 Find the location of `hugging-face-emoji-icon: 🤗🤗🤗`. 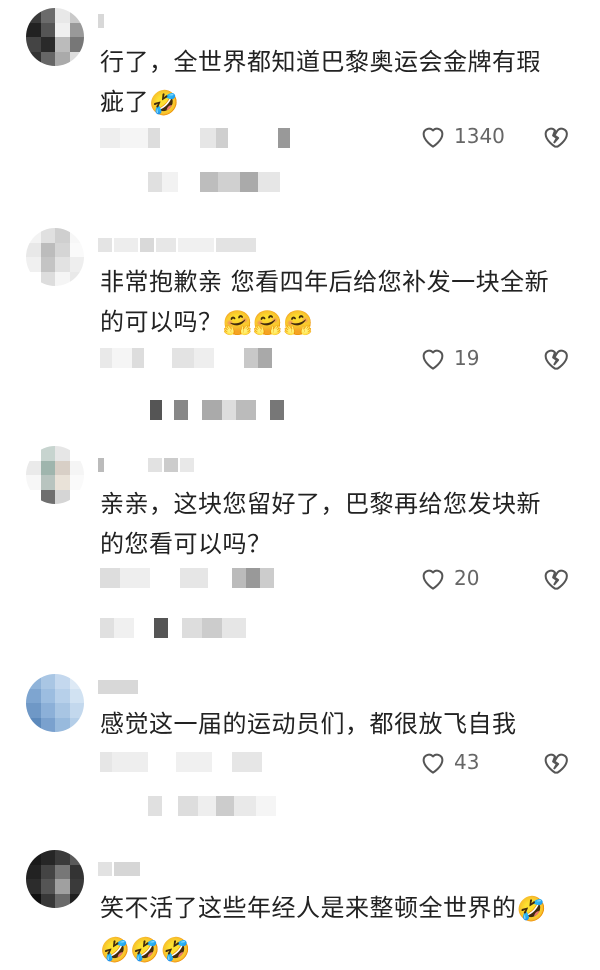

hugging-face-emoji-icon: 🤗🤗🤗 is located at coordinates (268, 323).